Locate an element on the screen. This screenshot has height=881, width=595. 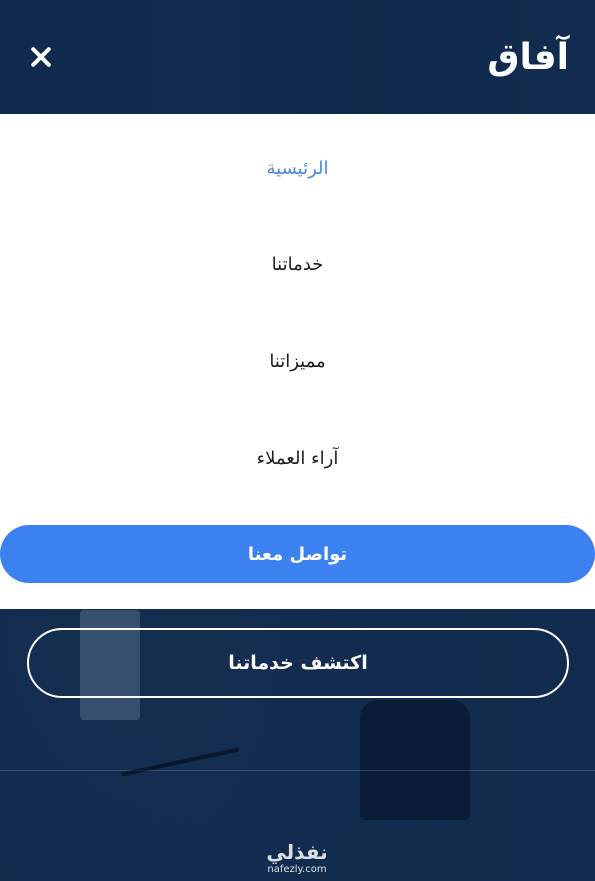
watermark-latin: nafezly.com is located at coordinates (297, 869).